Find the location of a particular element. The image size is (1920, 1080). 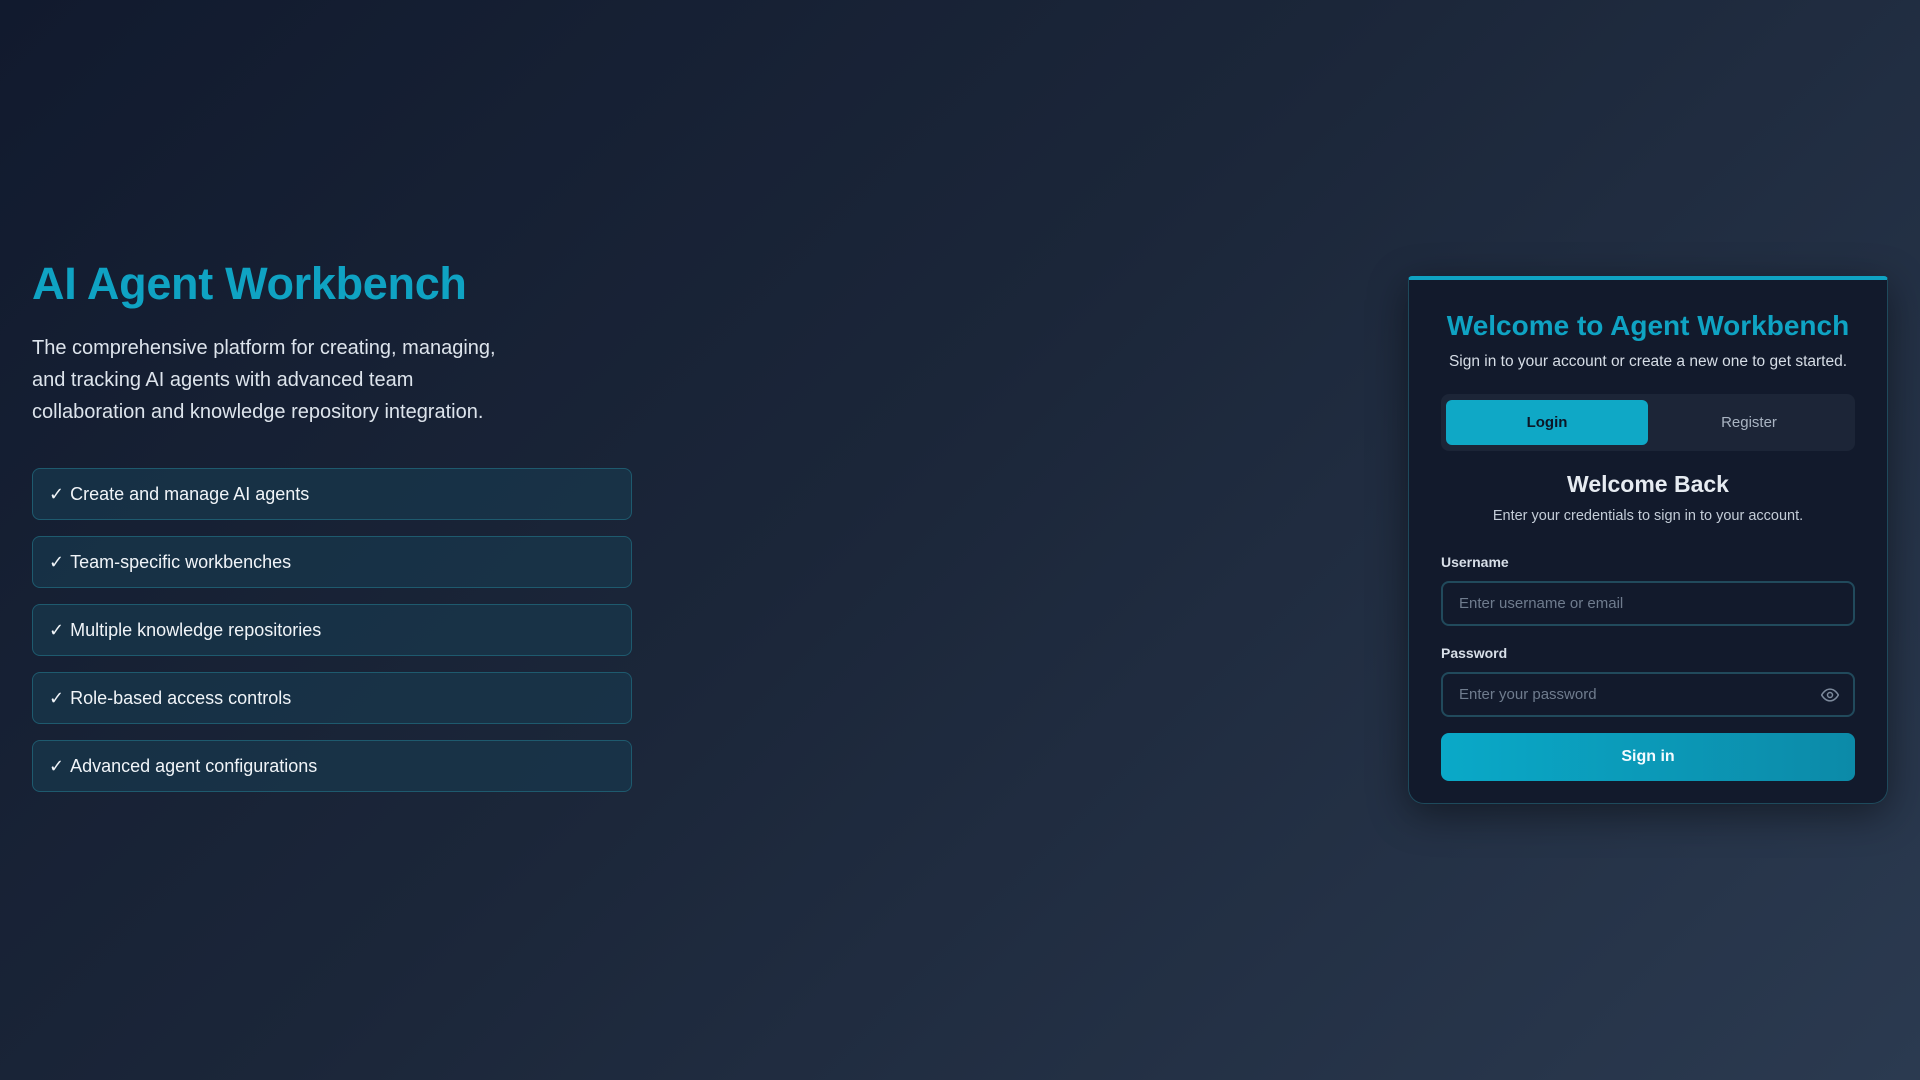

auth-tabs: Login Register is located at coordinates (1648, 422).